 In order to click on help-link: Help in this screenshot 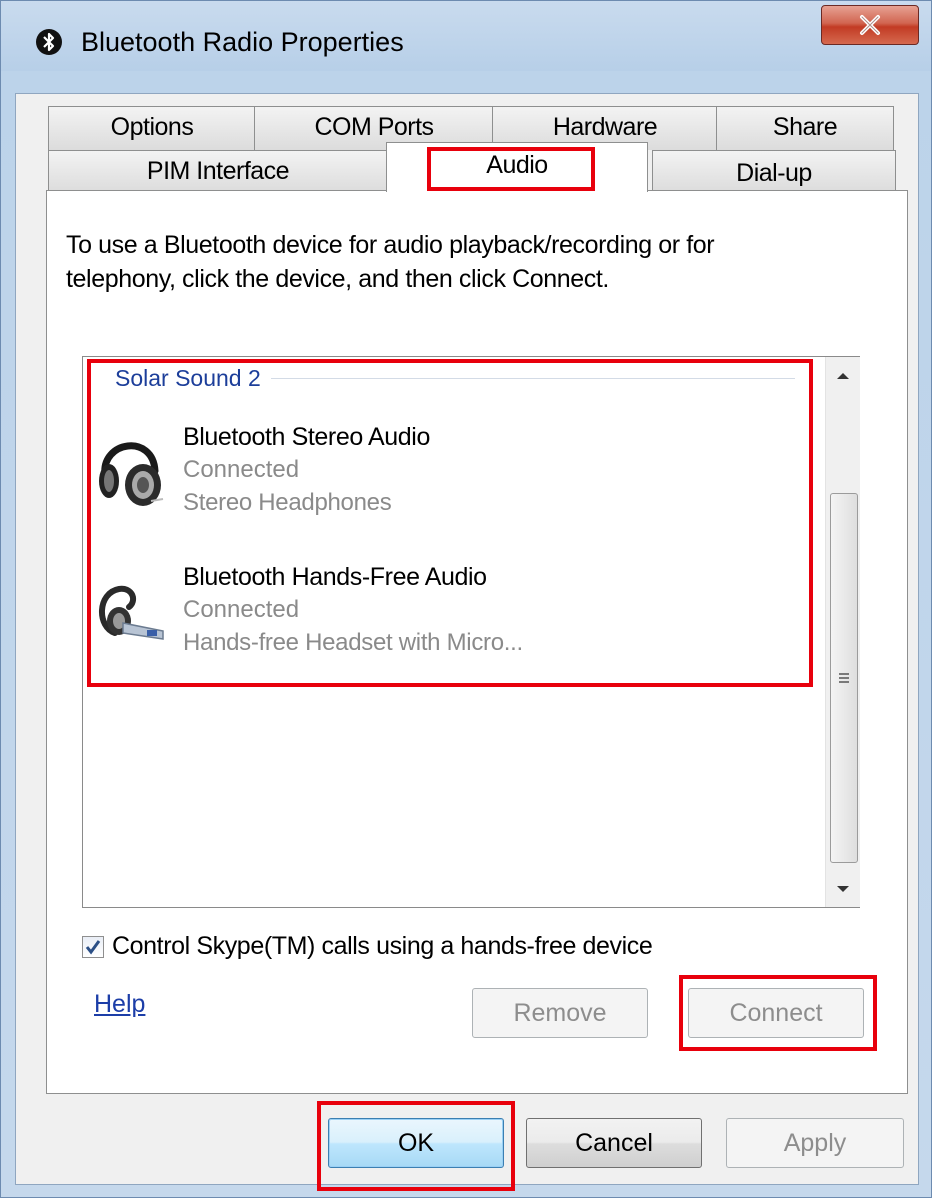, I will do `click(119, 1004)`.